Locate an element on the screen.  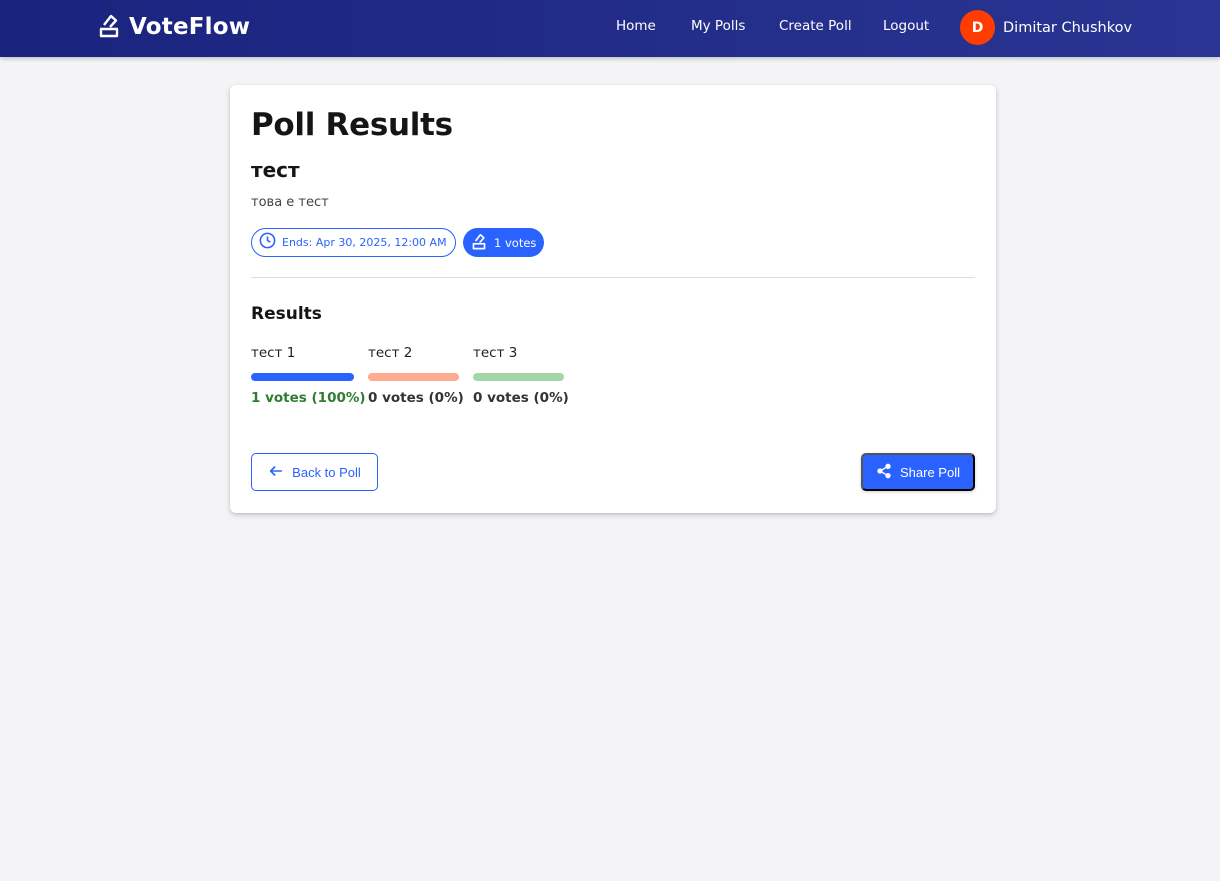
divider is located at coordinates (613, 277).